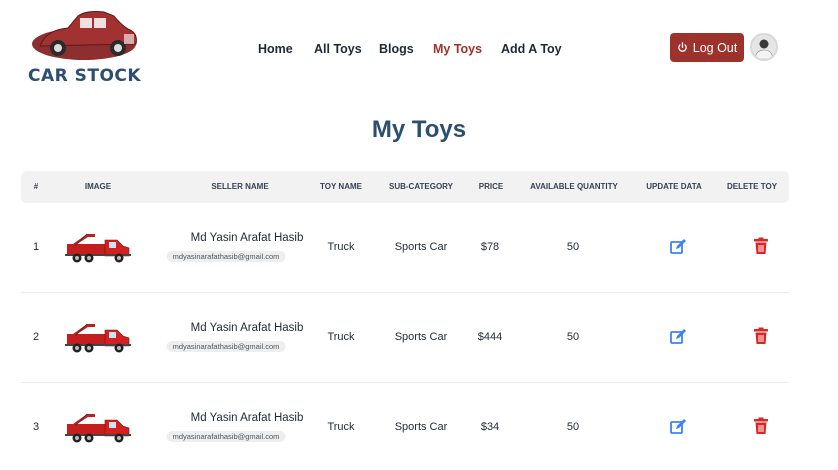 This screenshot has height=470, width=838. I want to click on row-index: 1, so click(36, 247).